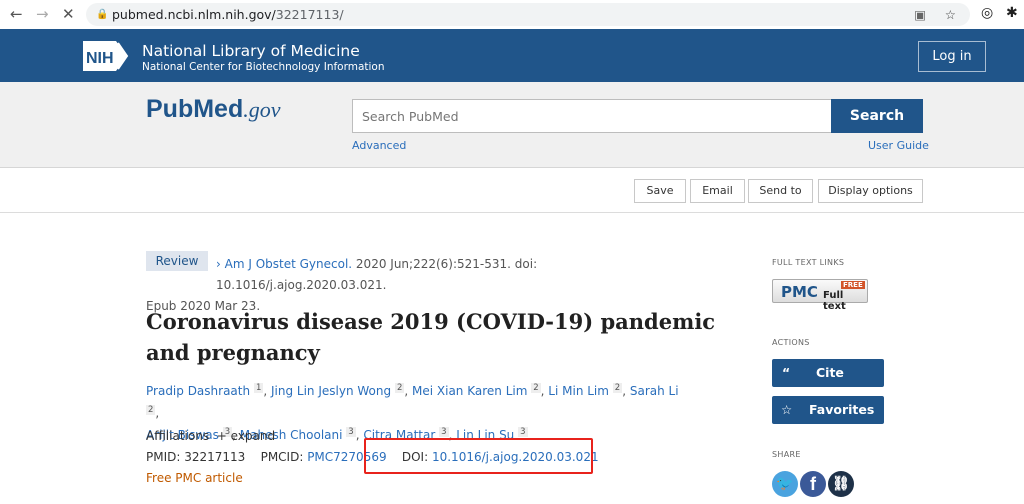 Image resolution: width=1024 pixels, height=504 pixels. What do you see at coordinates (469, 391) in the screenshot?
I see `author-link: Mei Xian Karen Lim` at bounding box center [469, 391].